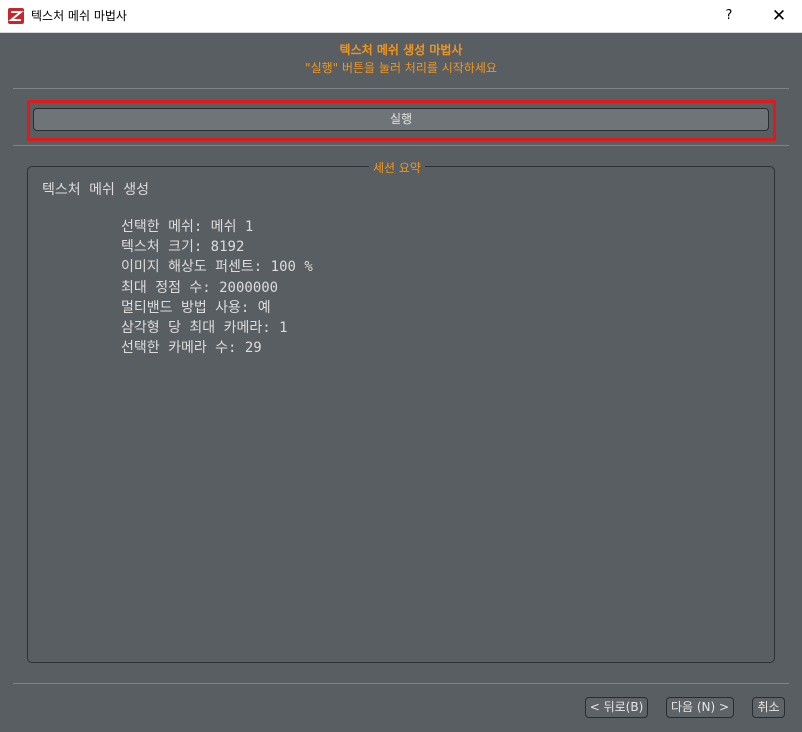 The height and width of the screenshot is (732, 802). Describe the element at coordinates (401, 119) in the screenshot. I see `run-button: 실행` at that location.